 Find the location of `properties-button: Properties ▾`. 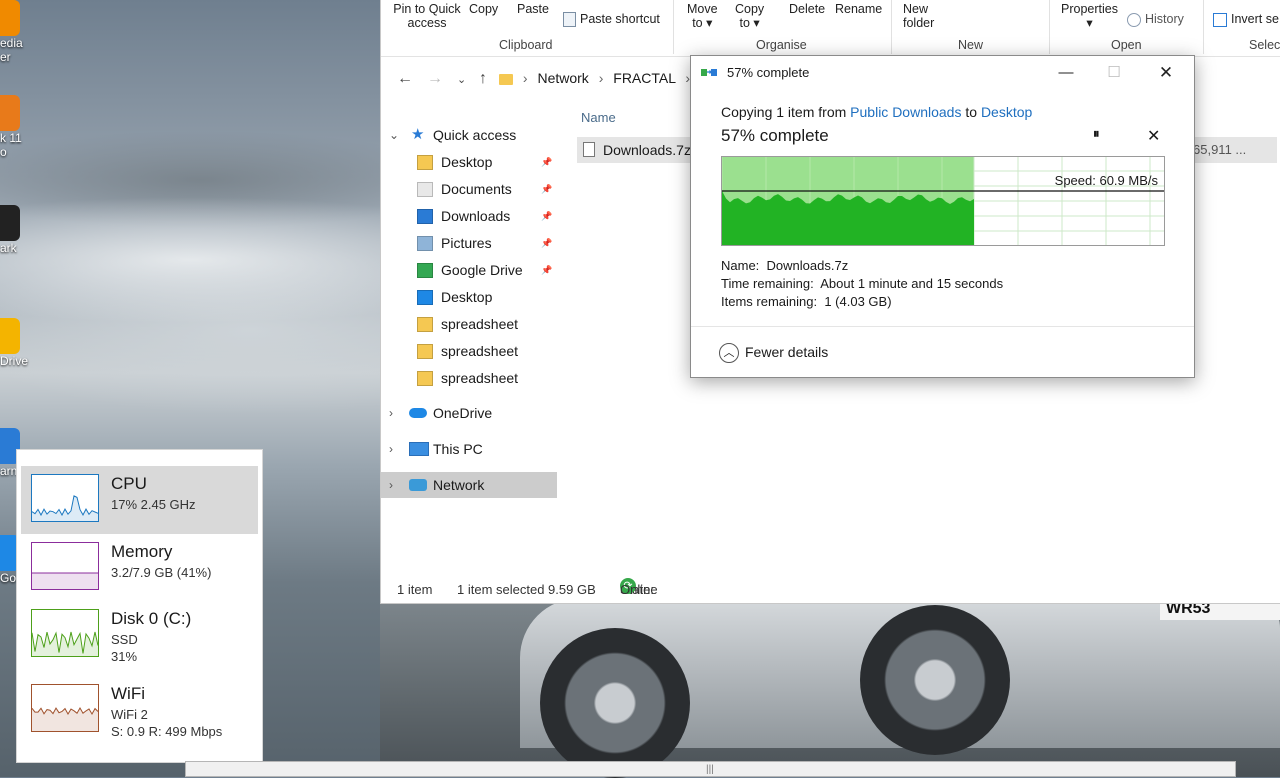

properties-button: Properties ▾ is located at coordinates (1089, 16).